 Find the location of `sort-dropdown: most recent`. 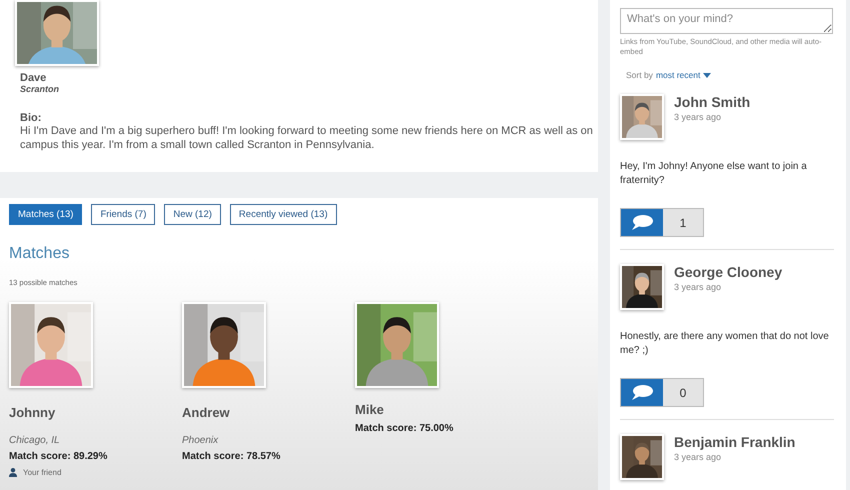

sort-dropdown: most recent is located at coordinates (684, 75).